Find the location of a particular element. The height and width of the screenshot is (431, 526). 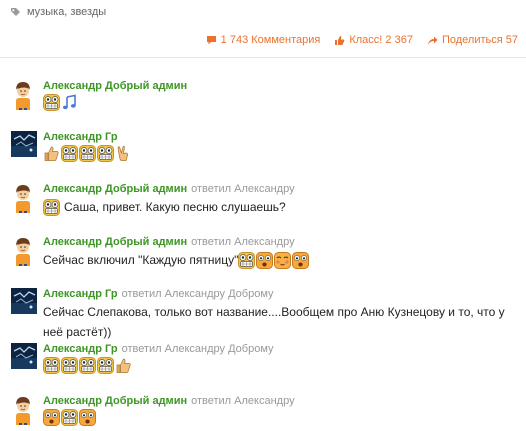

comment-header: Александр Добрый админ is located at coordinates (115, 86).